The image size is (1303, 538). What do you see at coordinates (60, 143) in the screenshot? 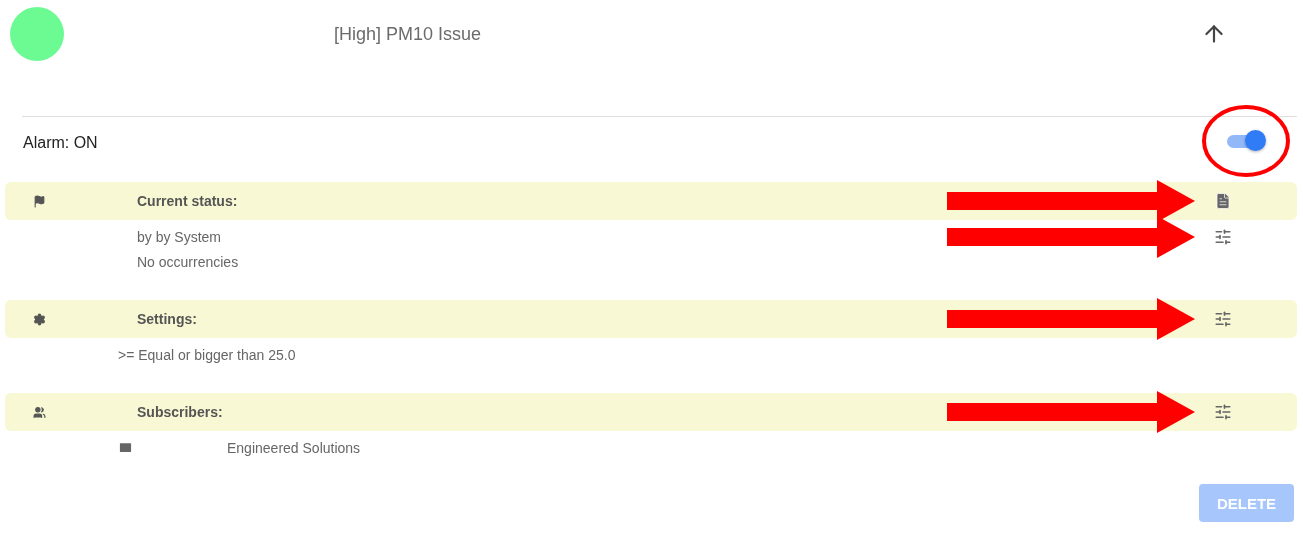
I see `alarm-label: Alarm: ON` at bounding box center [60, 143].